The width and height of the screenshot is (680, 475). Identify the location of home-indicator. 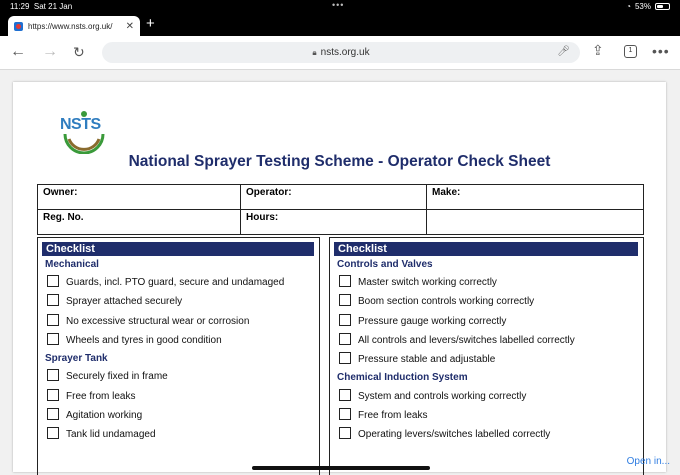
(341, 468).